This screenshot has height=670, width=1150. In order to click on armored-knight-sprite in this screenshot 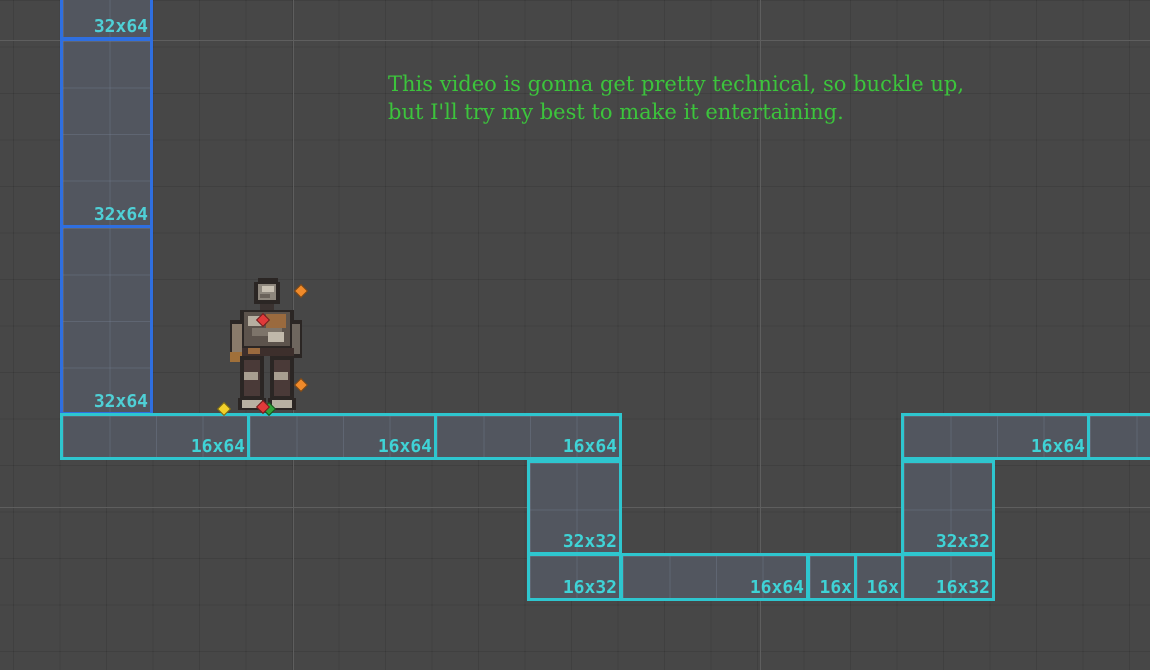, I will do `click(266, 344)`.